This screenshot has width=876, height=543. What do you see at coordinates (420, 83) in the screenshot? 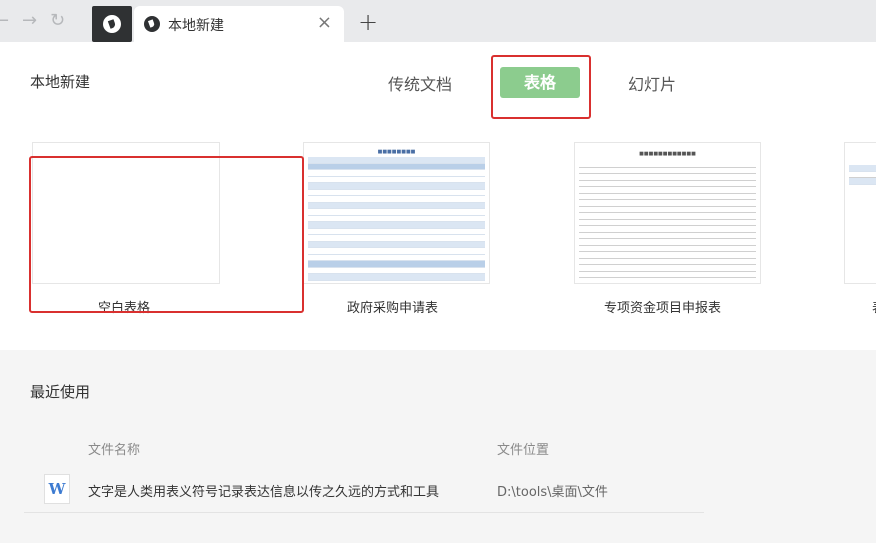
I see `tab-traditional-doc: 传统文档` at bounding box center [420, 83].